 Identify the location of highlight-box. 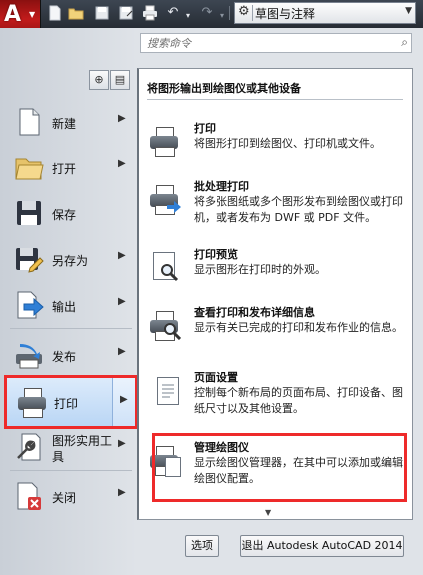
(279, 467).